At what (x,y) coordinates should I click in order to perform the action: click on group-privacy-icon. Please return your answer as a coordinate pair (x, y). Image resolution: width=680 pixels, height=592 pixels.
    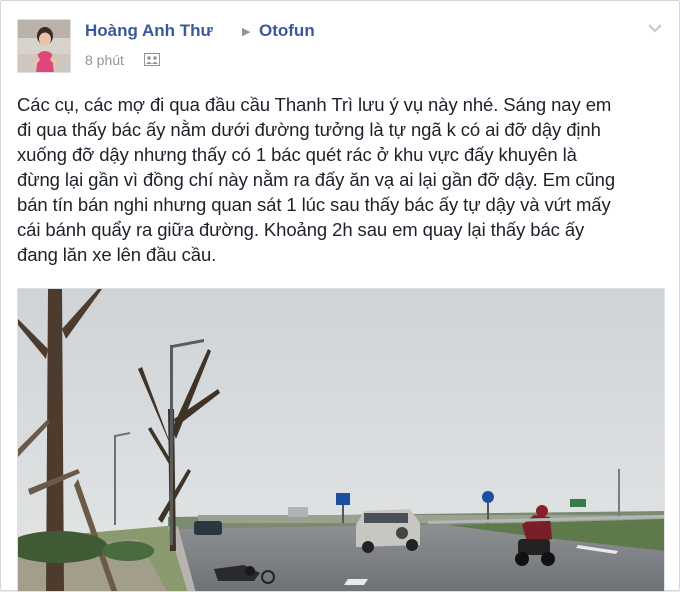
    Looking at the image, I should click on (152, 59).